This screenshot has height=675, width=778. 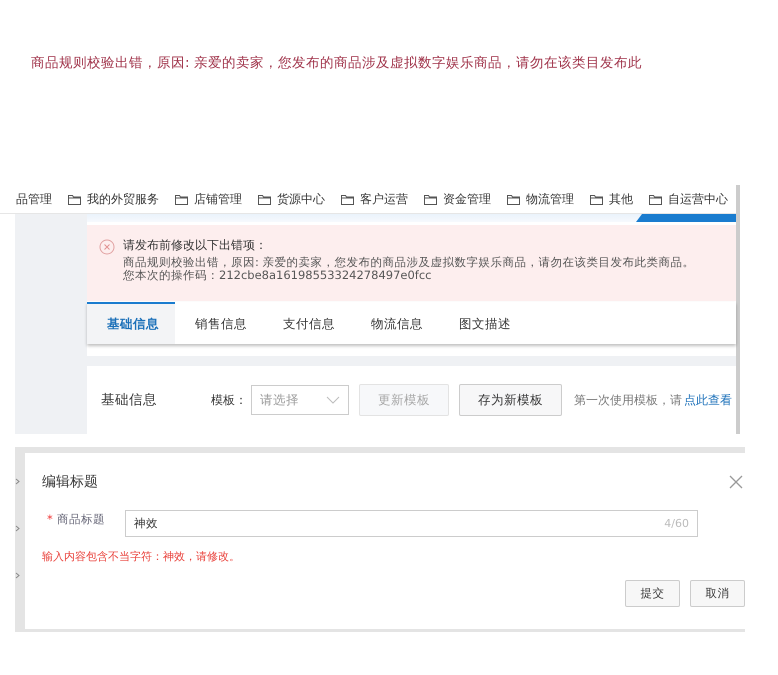 What do you see at coordinates (70, 482) in the screenshot?
I see `dialog-title: 编辑标题` at bounding box center [70, 482].